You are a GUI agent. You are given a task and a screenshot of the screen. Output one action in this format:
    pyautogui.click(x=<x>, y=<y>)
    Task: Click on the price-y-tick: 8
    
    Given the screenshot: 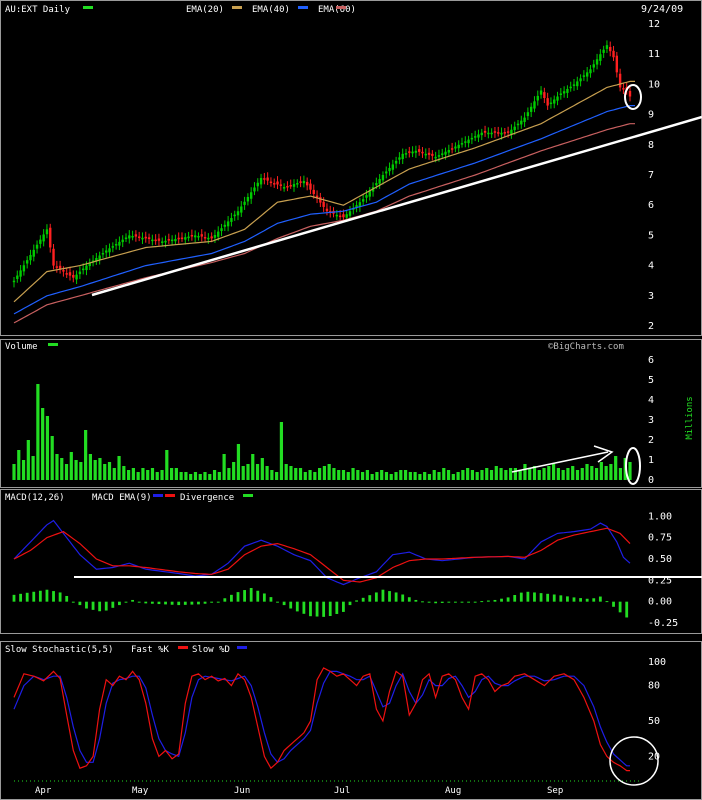 What is the action you would take?
    pyautogui.click(x=651, y=145)
    